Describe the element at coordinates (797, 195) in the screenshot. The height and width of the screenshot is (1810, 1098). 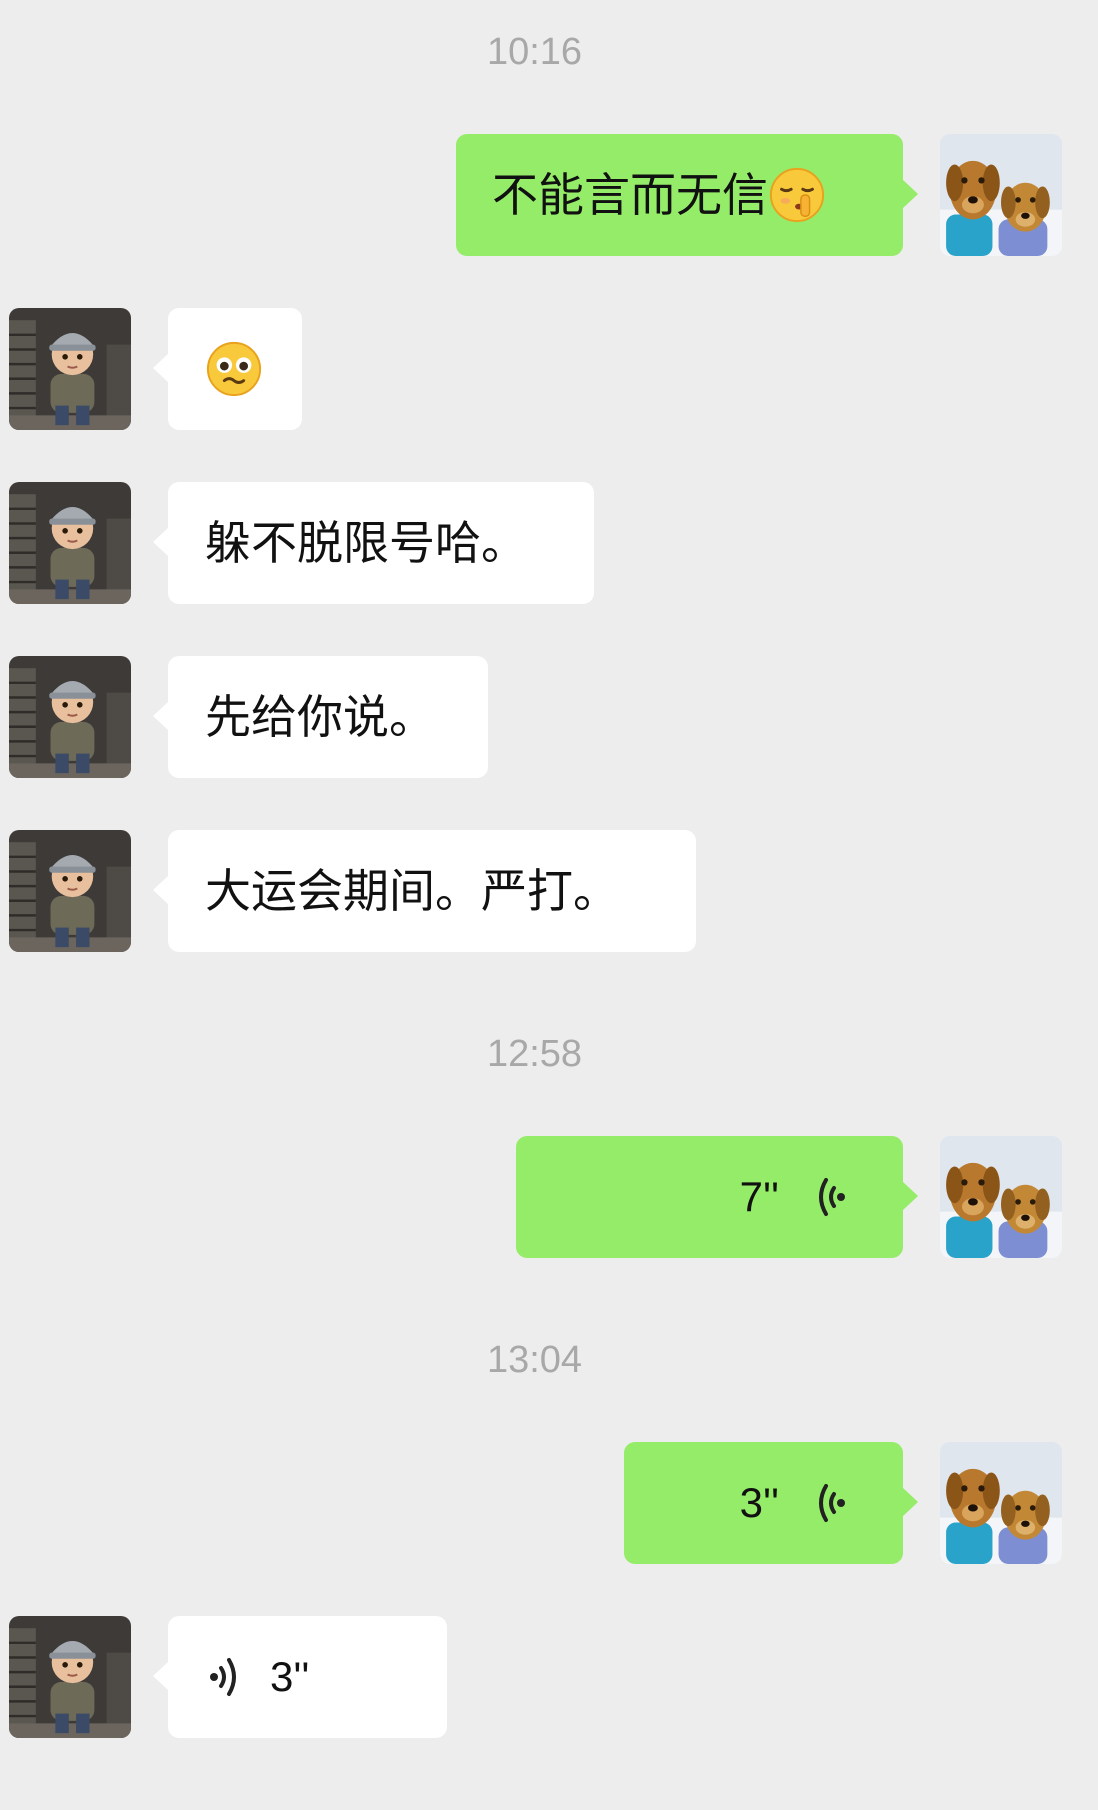
I see `shushing-face-emoji` at that location.